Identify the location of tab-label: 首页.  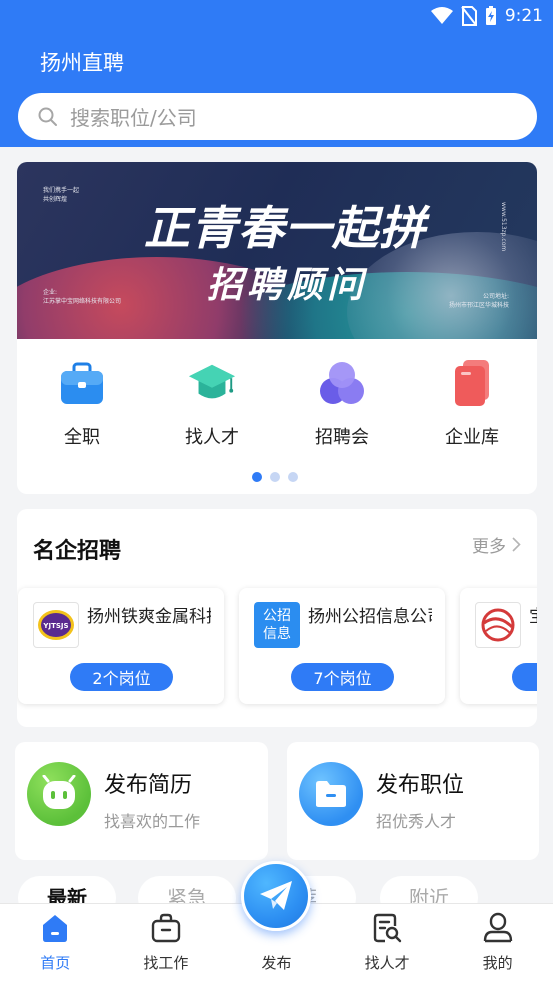
(55, 963).